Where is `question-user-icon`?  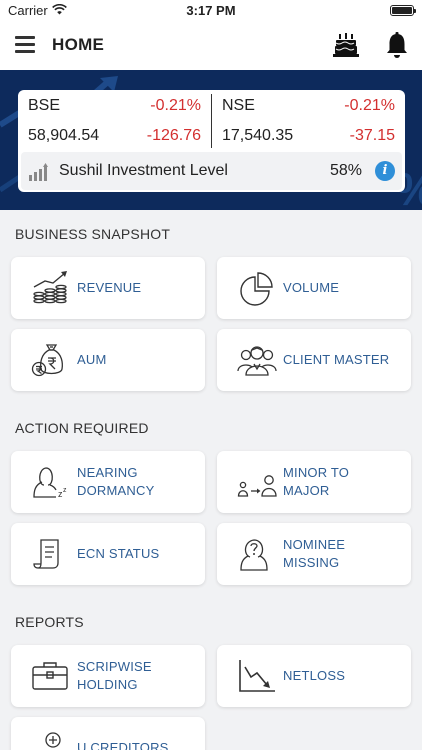 question-user-icon is located at coordinates (254, 555).